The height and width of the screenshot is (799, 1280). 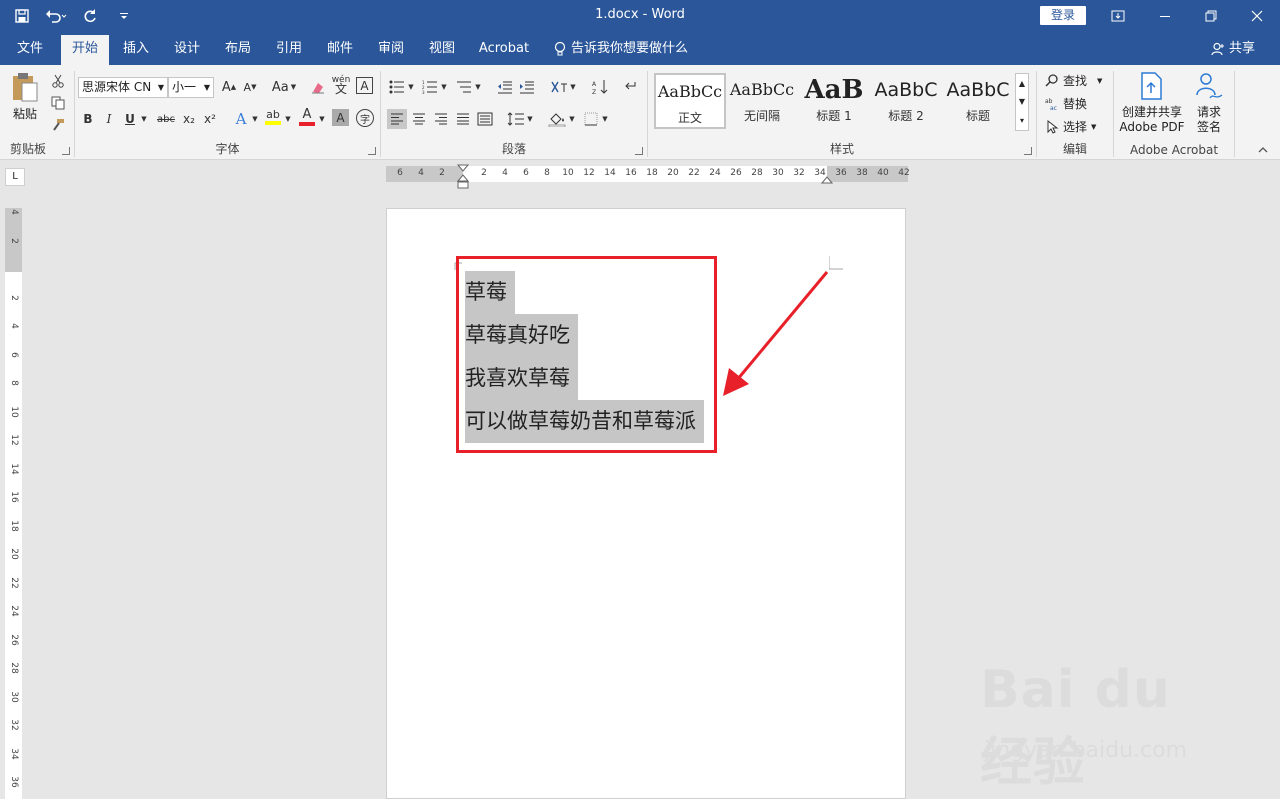 What do you see at coordinates (14, 611) in the screenshot?
I see `ruler-tick: 24` at bounding box center [14, 611].